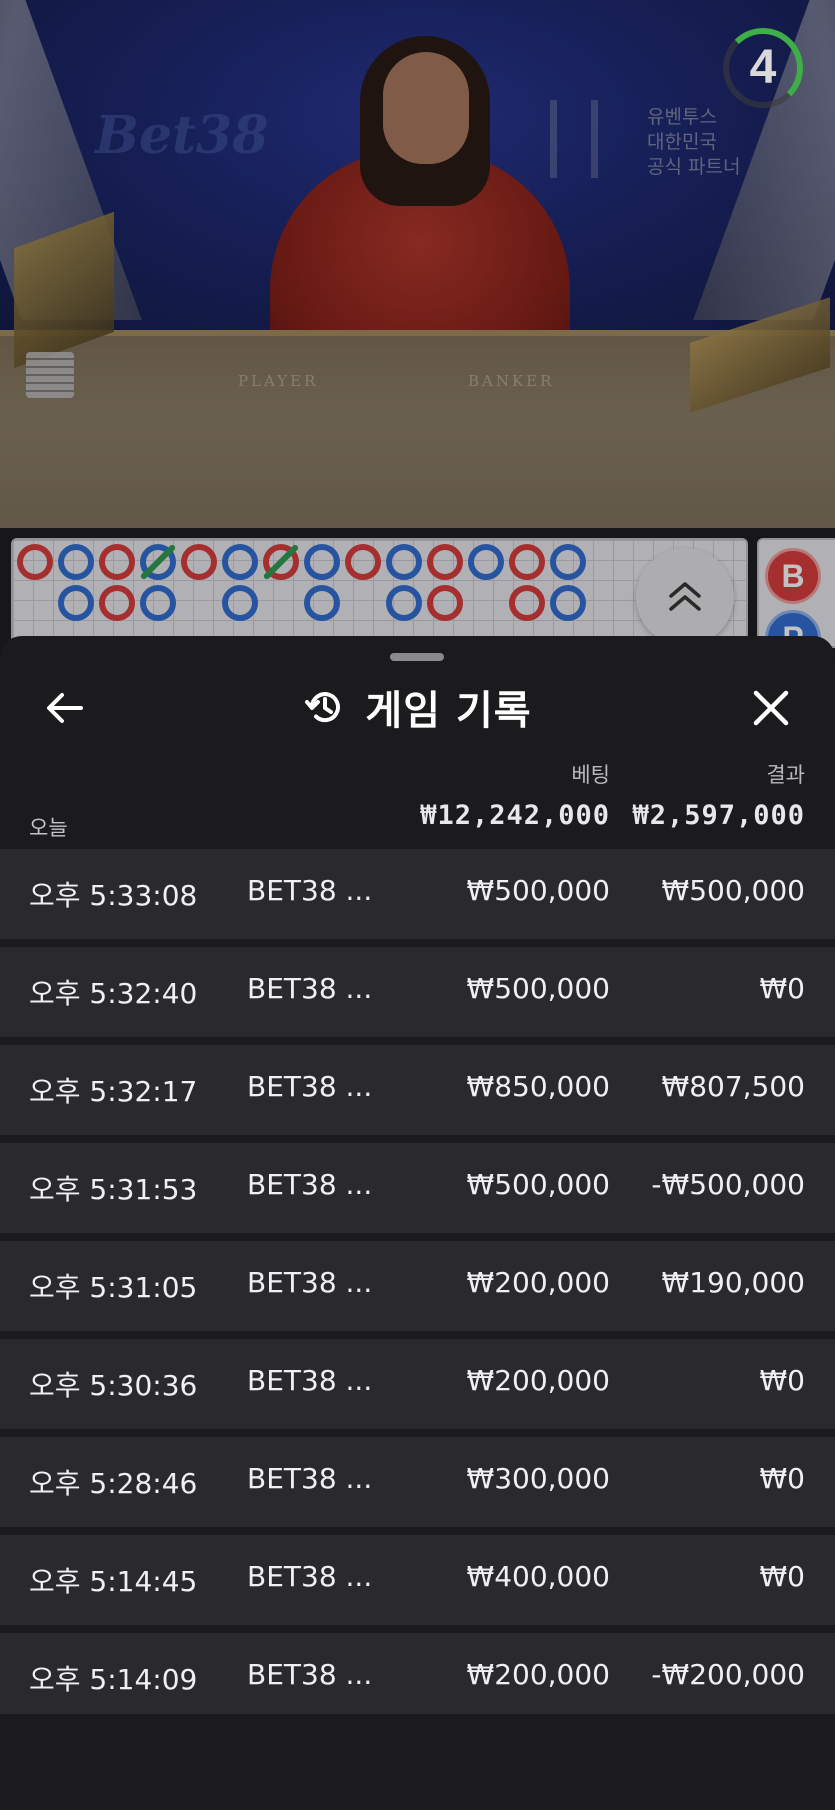 This screenshot has width=835, height=1810. I want to click on timer-value: 4, so click(763, 67).